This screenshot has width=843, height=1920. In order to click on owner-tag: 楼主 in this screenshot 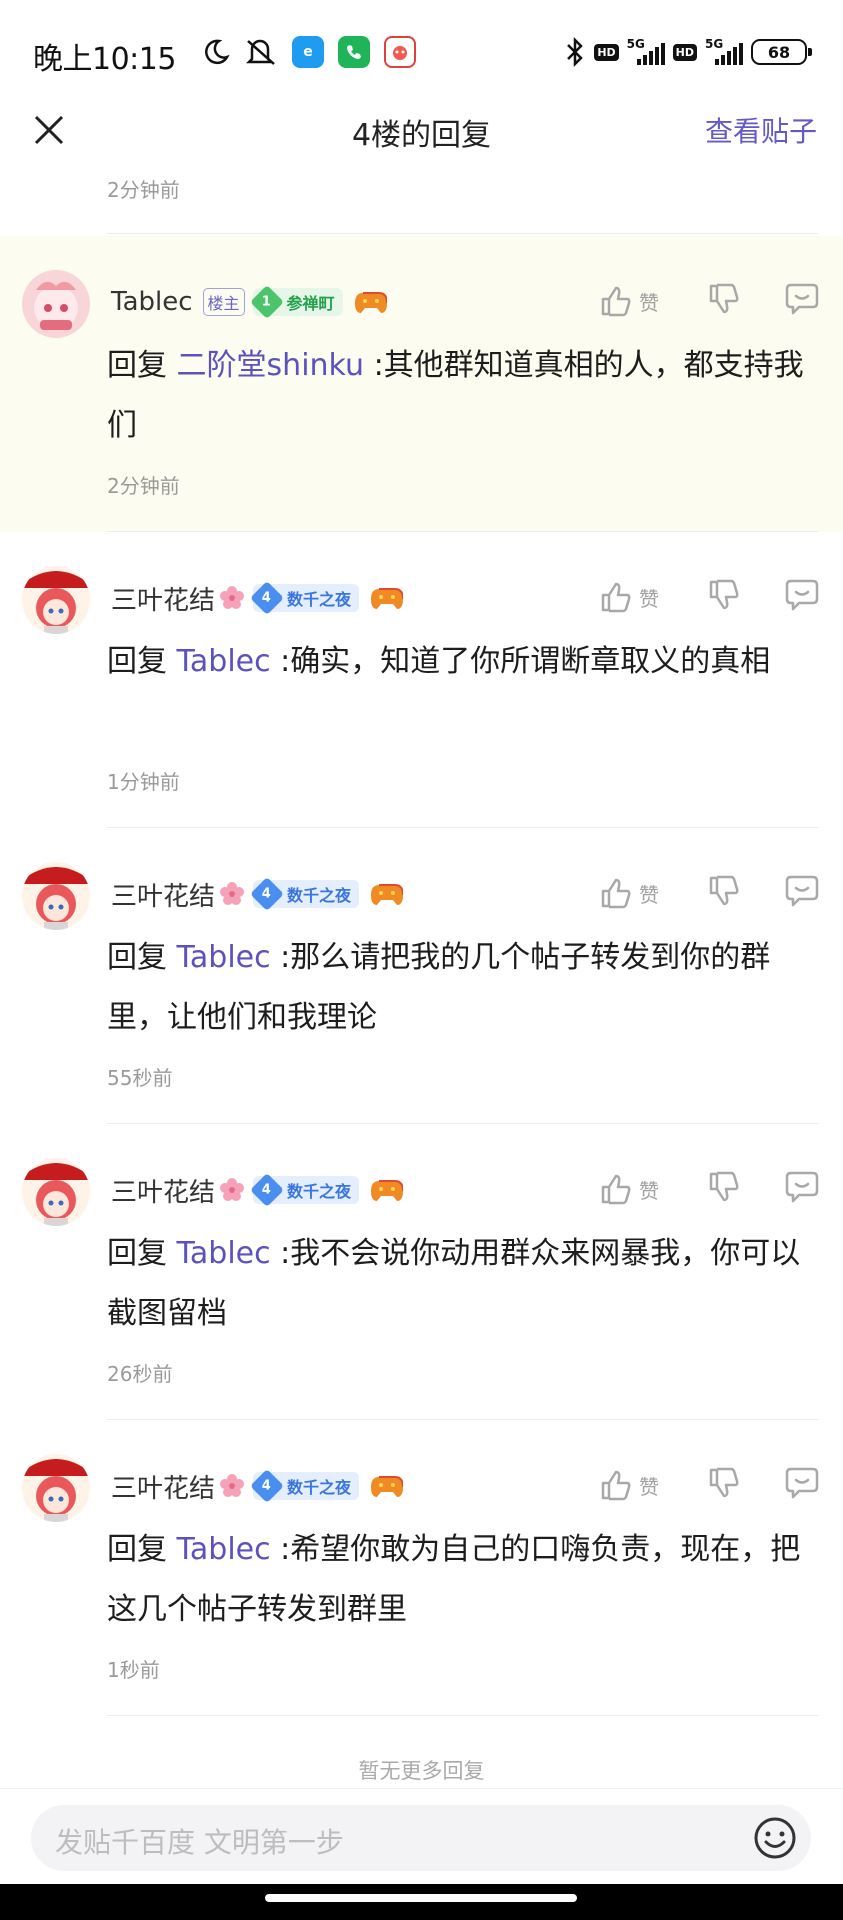, I will do `click(223, 302)`.